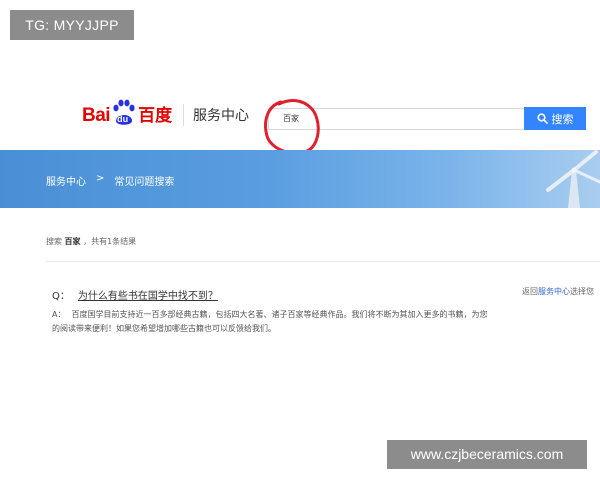  What do you see at coordinates (72, 25) in the screenshot?
I see `tag-watermark: TG: MYYJJPP` at bounding box center [72, 25].